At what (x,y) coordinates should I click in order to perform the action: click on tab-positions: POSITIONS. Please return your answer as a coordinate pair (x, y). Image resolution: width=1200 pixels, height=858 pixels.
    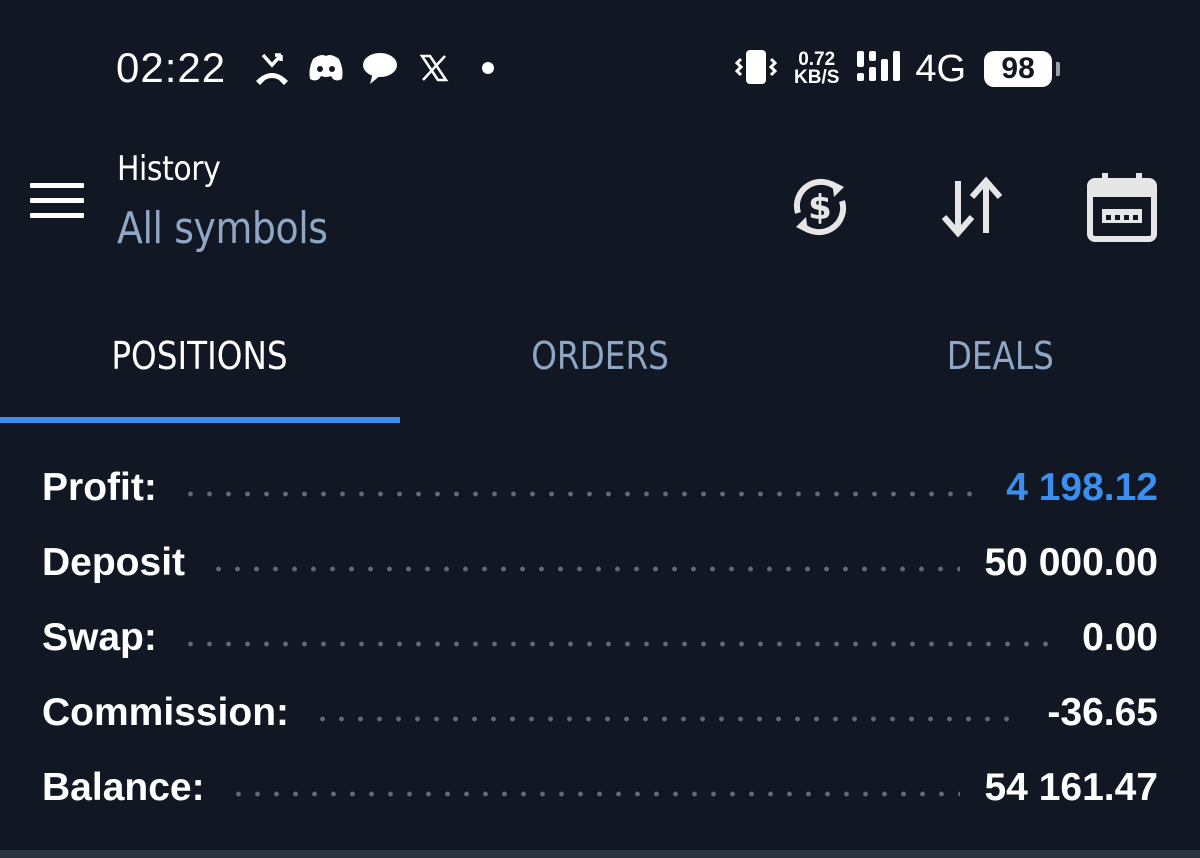
    Looking at the image, I should click on (200, 362).